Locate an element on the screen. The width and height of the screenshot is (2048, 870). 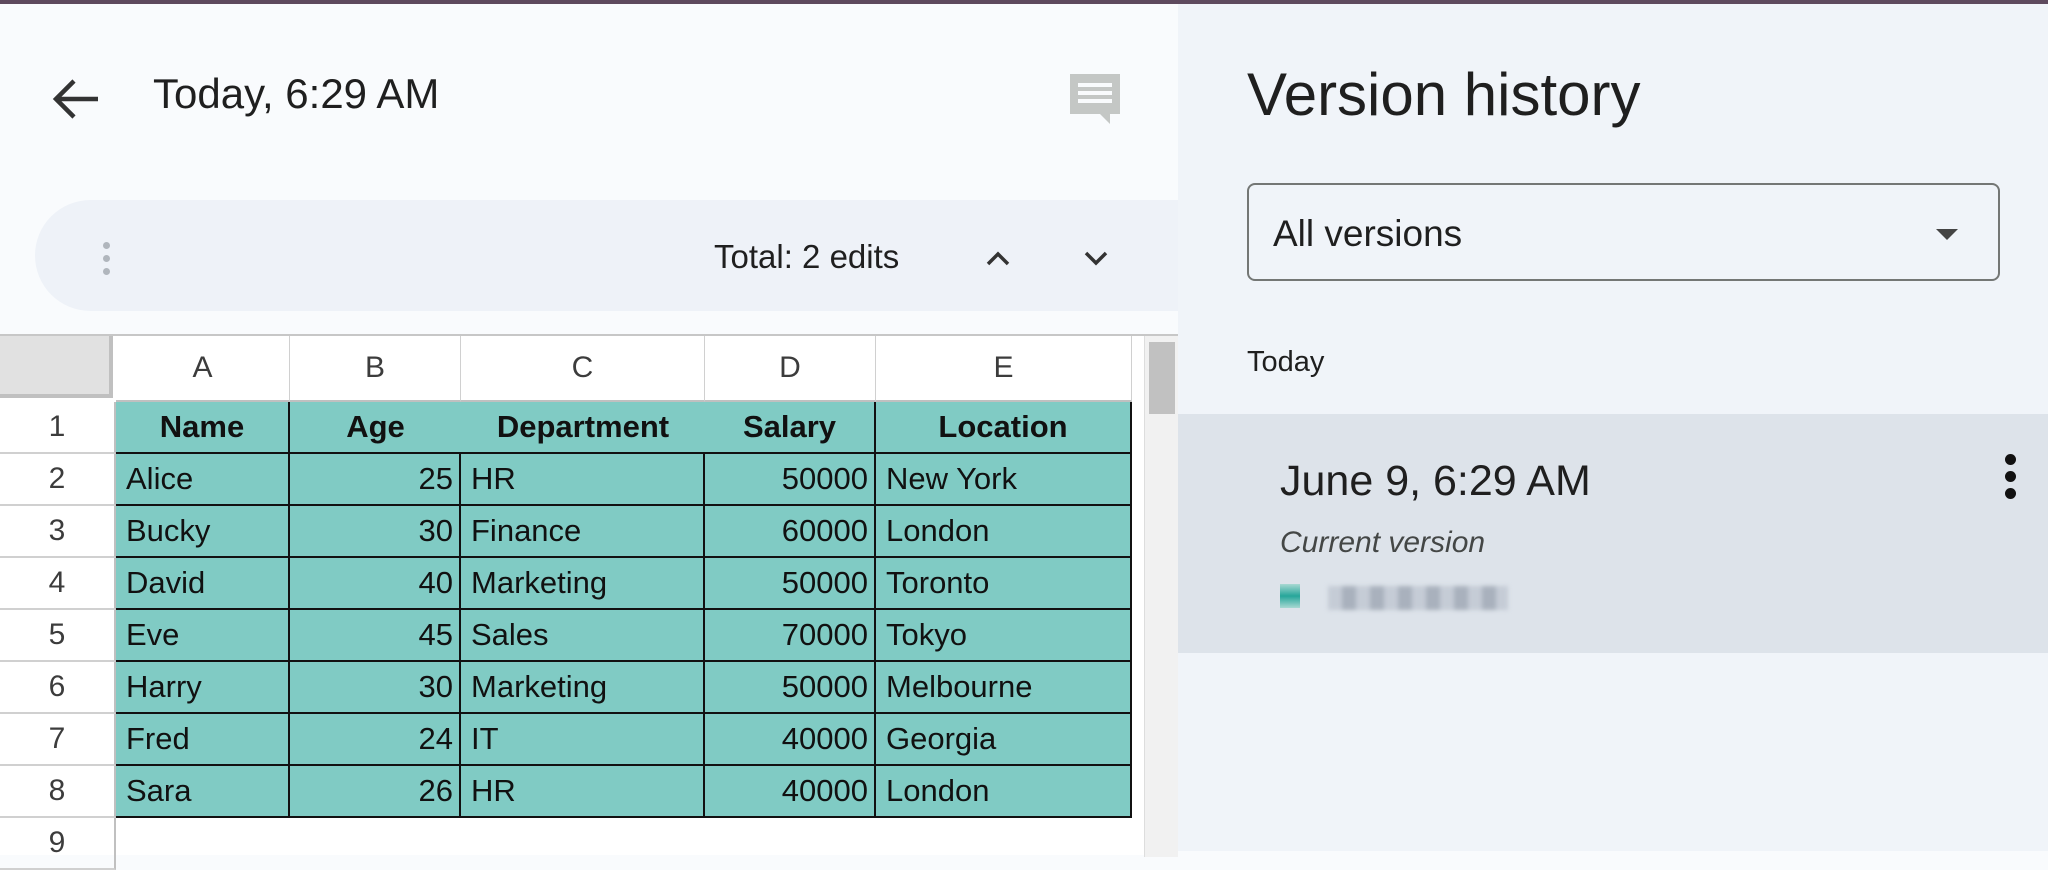
row-header-6: 6 is located at coordinates (58, 688).